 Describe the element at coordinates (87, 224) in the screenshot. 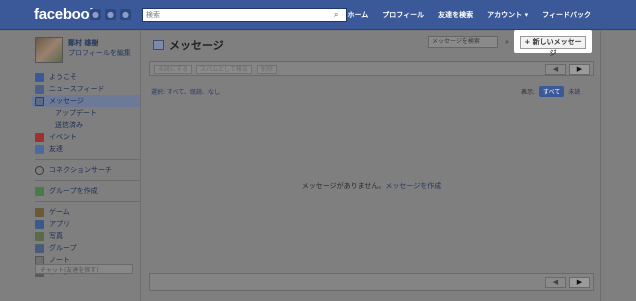

I see `sidebar-item-apps: アプリ` at that location.